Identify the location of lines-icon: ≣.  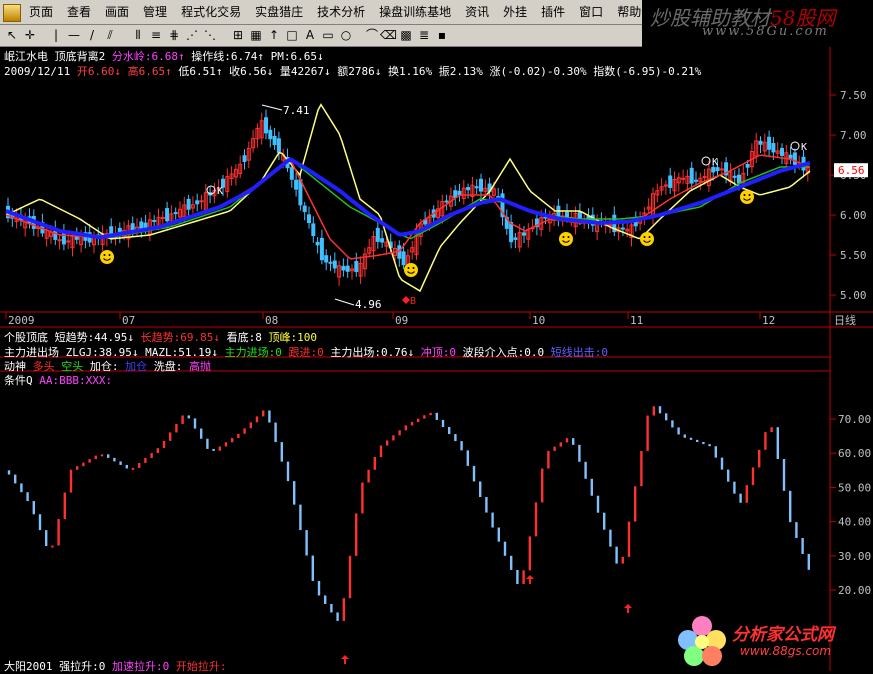
(424, 35).